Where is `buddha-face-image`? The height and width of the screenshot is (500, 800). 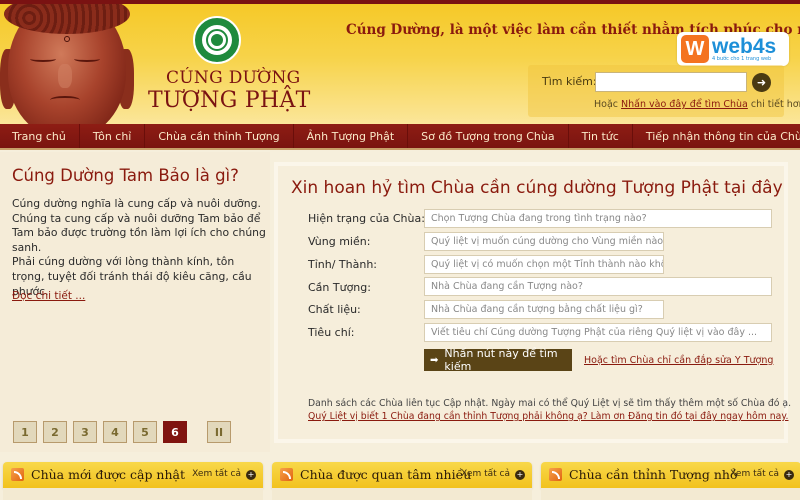
buddha-face-image is located at coordinates (67, 66).